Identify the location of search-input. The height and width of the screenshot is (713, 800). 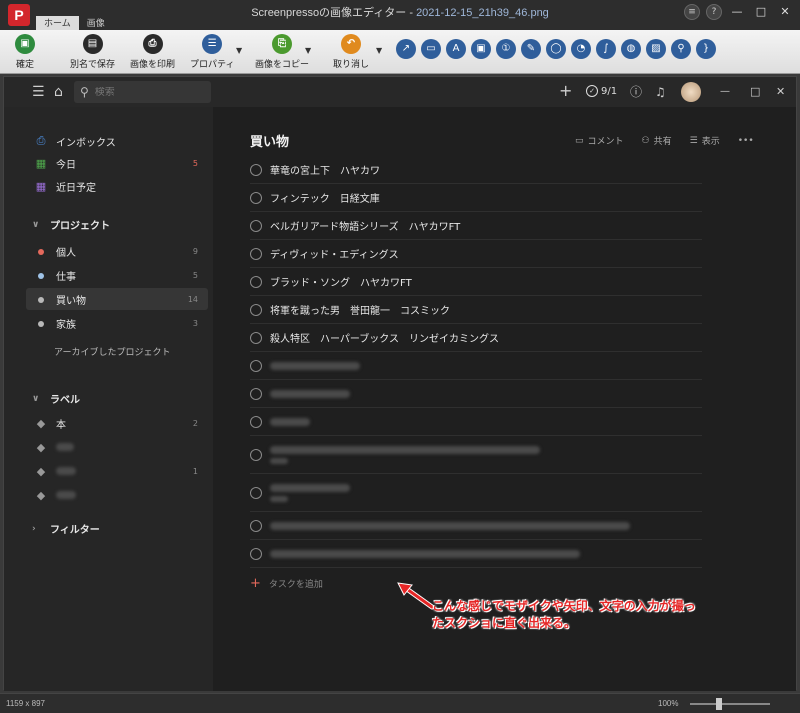
(144, 92).